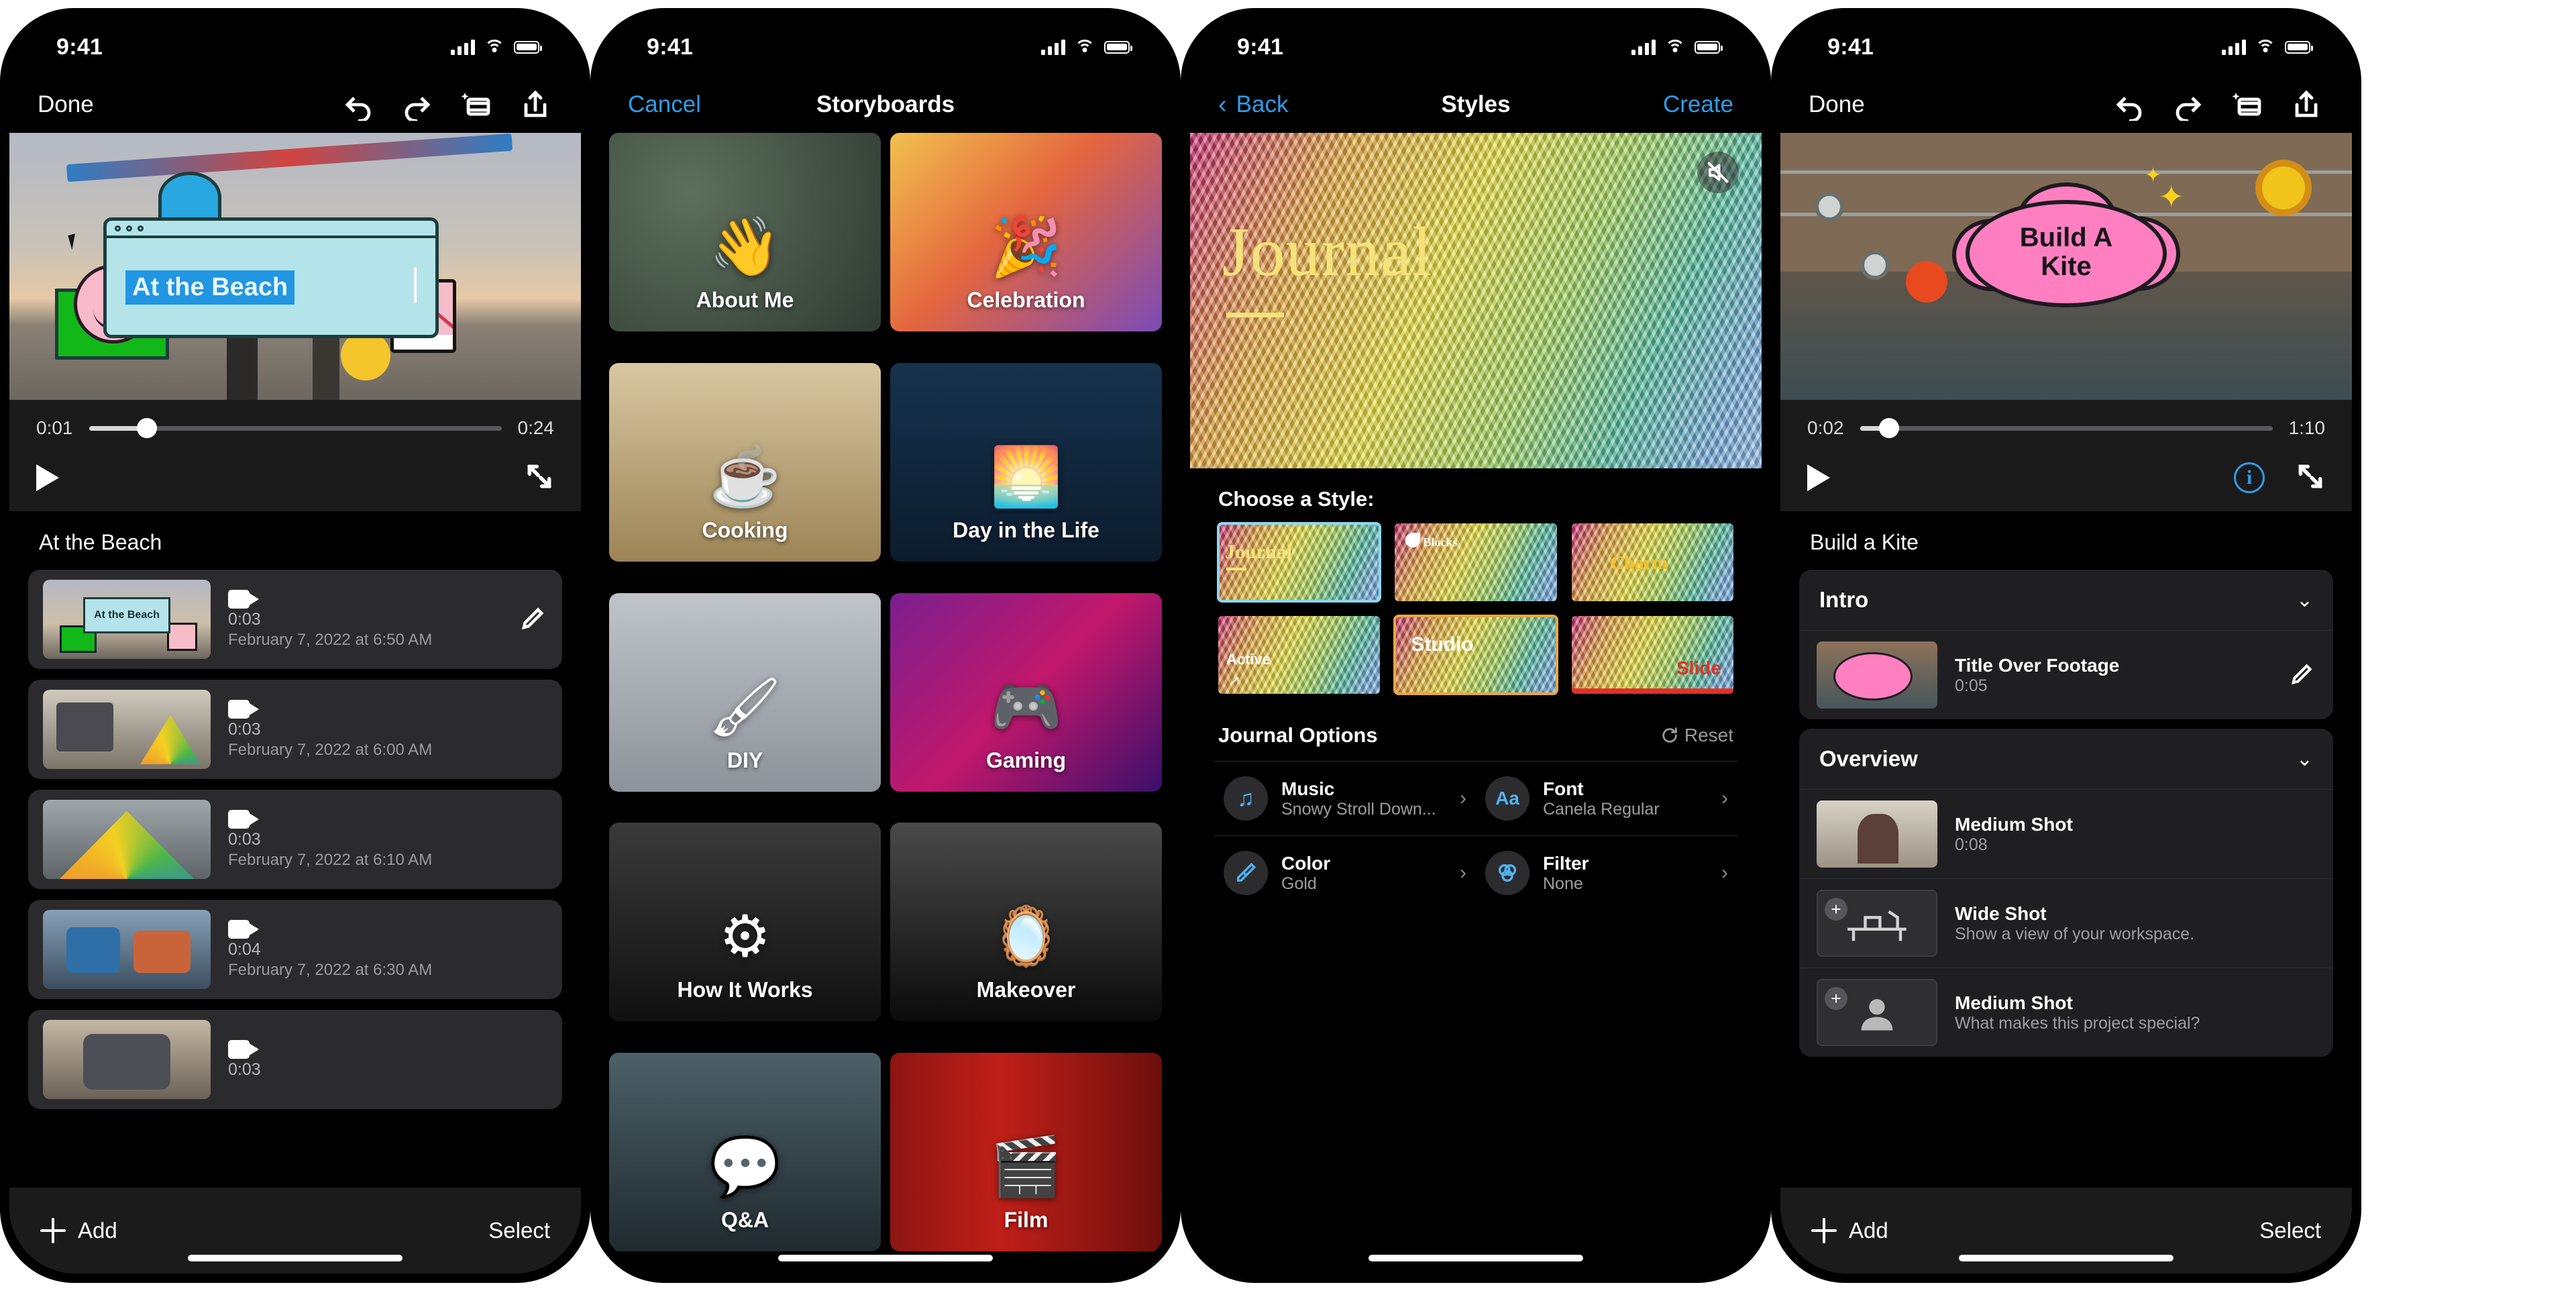 Image resolution: width=2576 pixels, height=1295 pixels. What do you see at coordinates (1606, 798) in the screenshot?
I see `option-font: Aa Font Canela Regular ›` at bounding box center [1606, 798].